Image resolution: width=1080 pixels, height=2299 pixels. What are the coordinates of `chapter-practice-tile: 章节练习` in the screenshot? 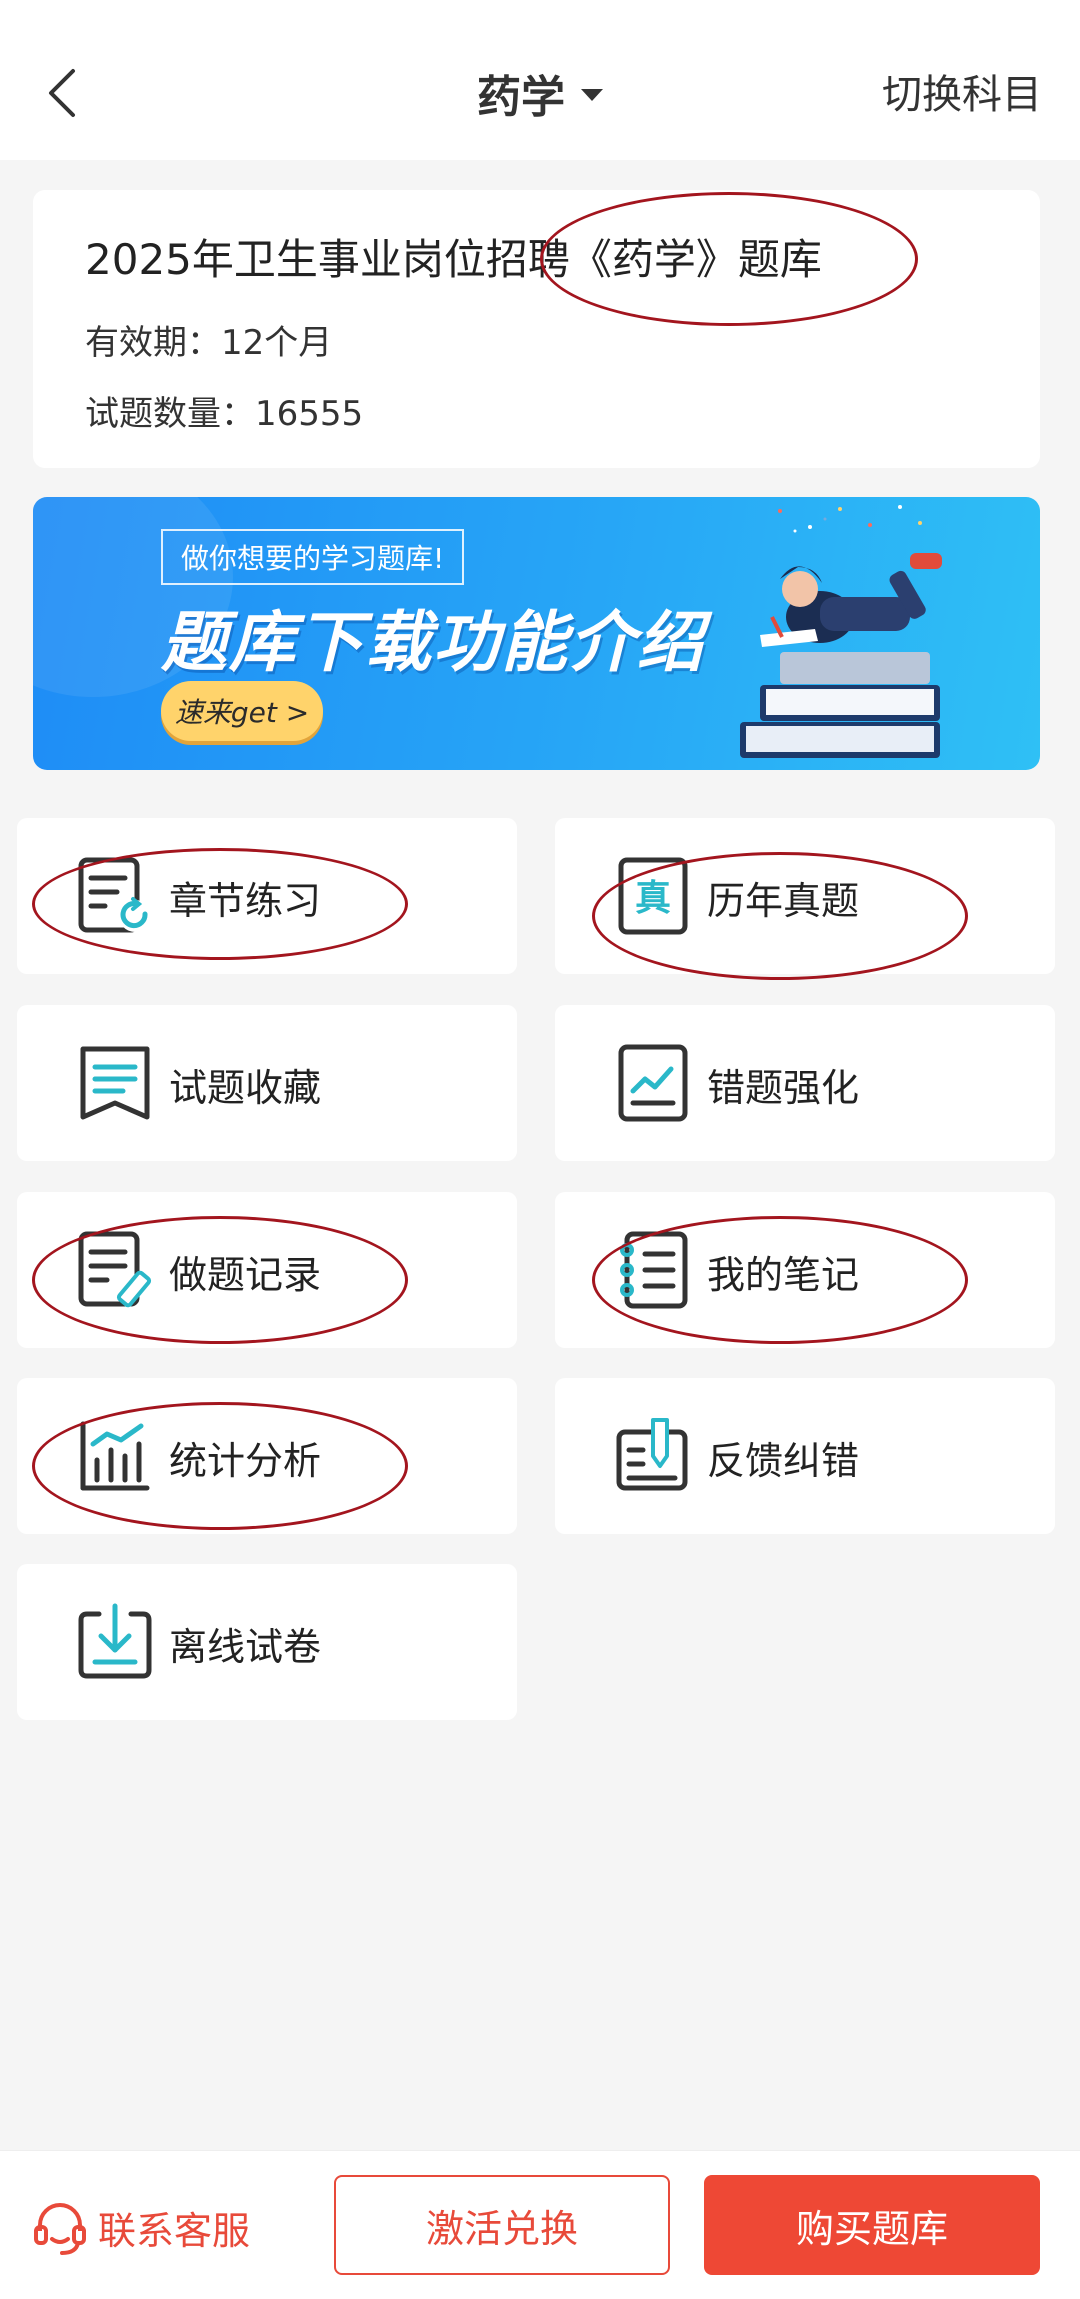 It's located at (267, 896).